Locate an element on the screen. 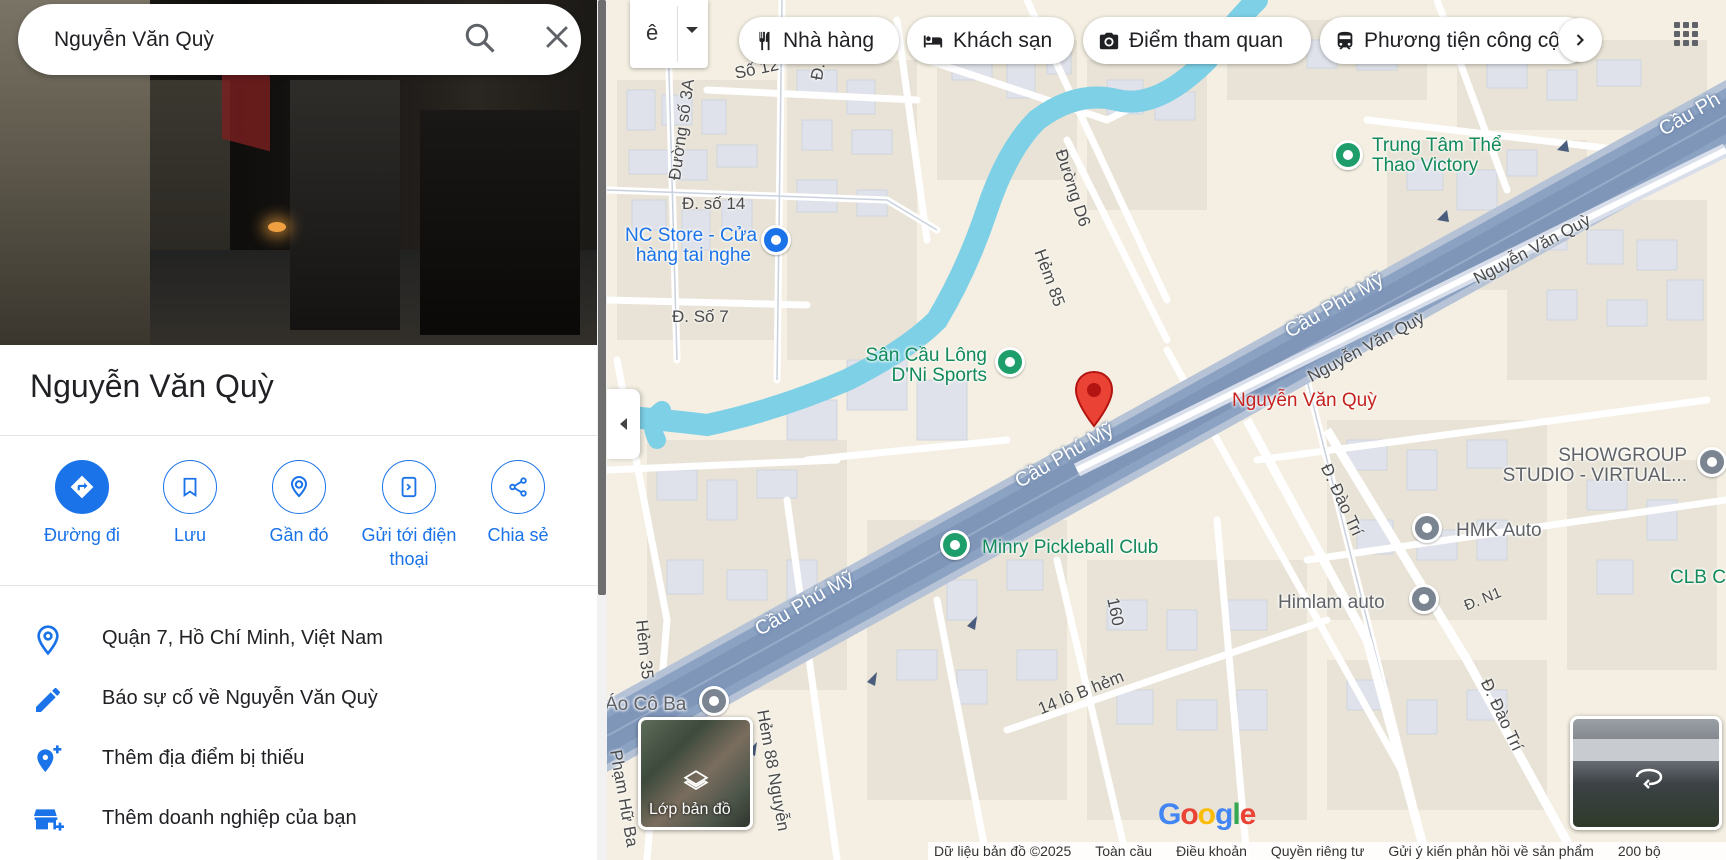 Image resolution: width=1726 pixels, height=860 pixels. poi-label-selected: Nguyễn Văn Quỳ is located at coordinates (1304, 401).